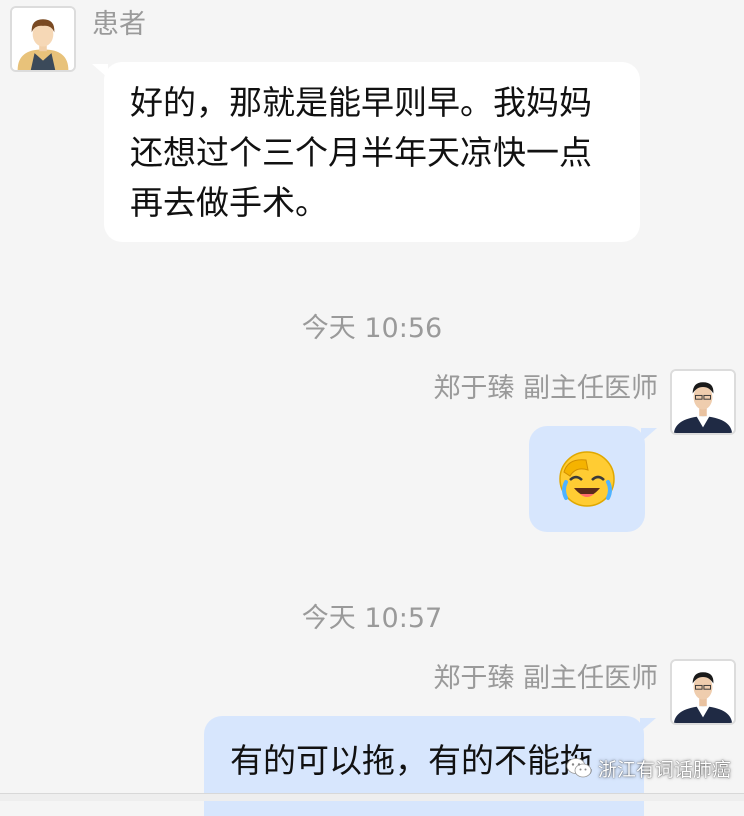 This screenshot has height=816, width=744. What do you see at coordinates (579, 768) in the screenshot?
I see `wechat-icon` at bounding box center [579, 768].